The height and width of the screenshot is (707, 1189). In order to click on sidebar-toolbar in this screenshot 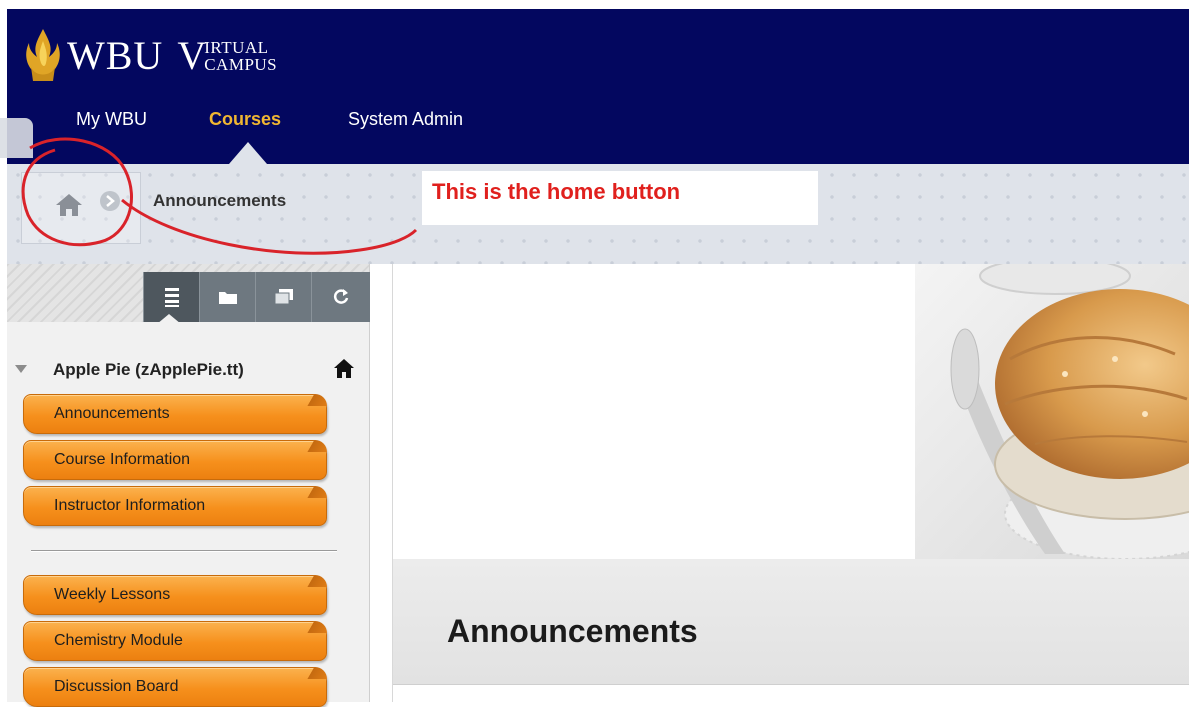, I will do `click(188, 294)`.